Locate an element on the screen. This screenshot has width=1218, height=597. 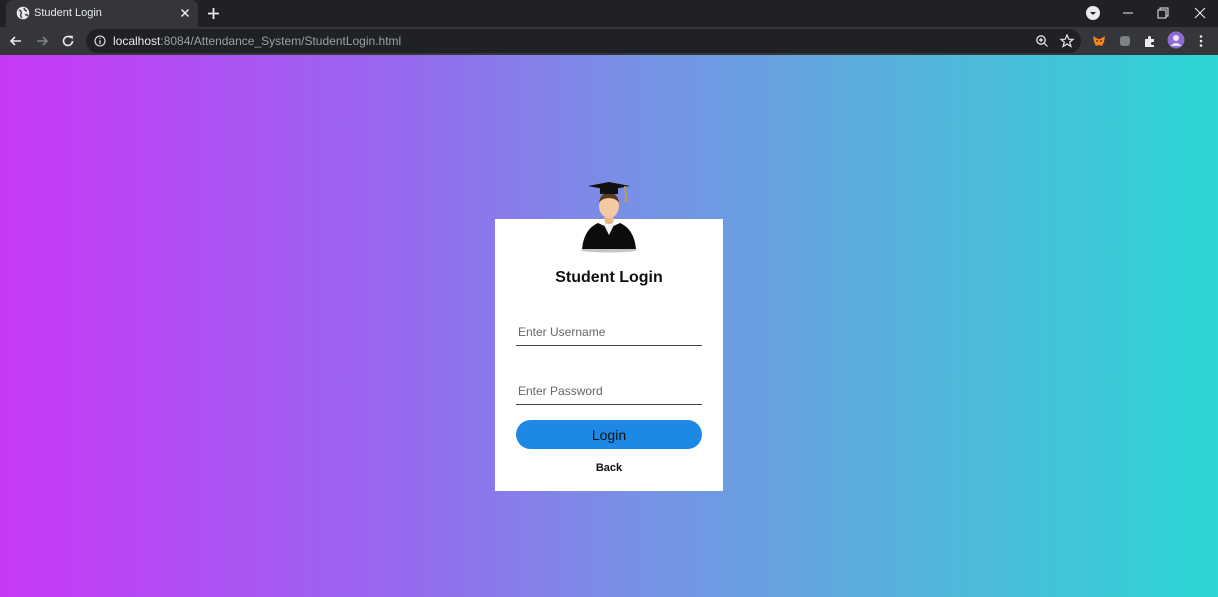
globe-icon is located at coordinates (23, 13).